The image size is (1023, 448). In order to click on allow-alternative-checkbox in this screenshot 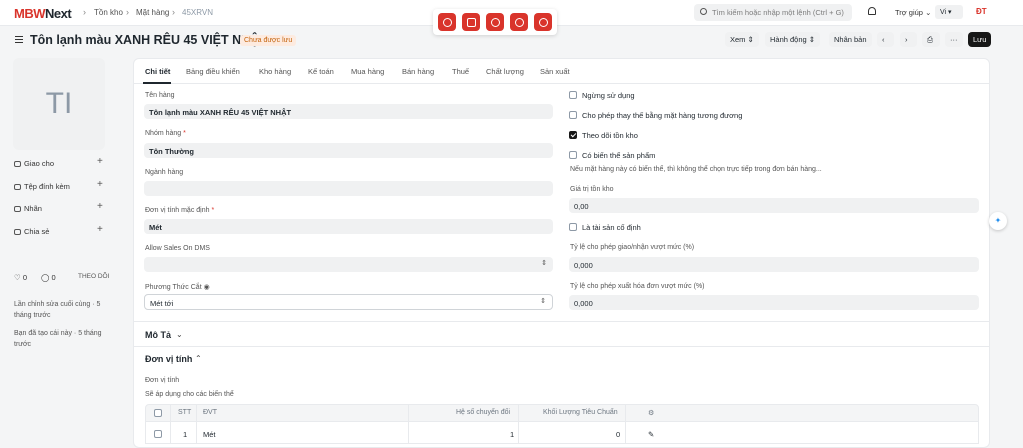, I will do `click(573, 115)`.